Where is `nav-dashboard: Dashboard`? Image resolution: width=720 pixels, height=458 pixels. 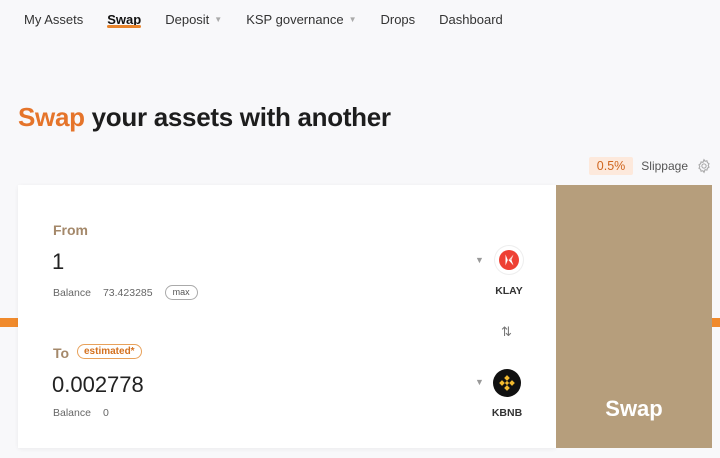
nav-dashboard: Dashboard is located at coordinates (471, 15).